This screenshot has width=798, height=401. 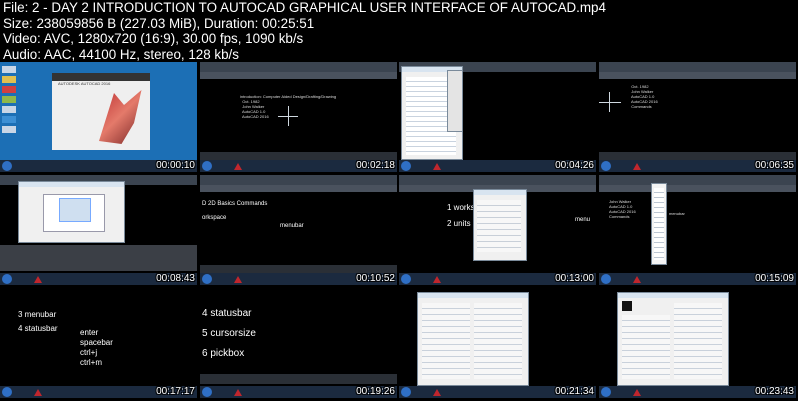 What do you see at coordinates (583, 220) in the screenshot?
I see `overlay-text: menu` at bounding box center [583, 220].